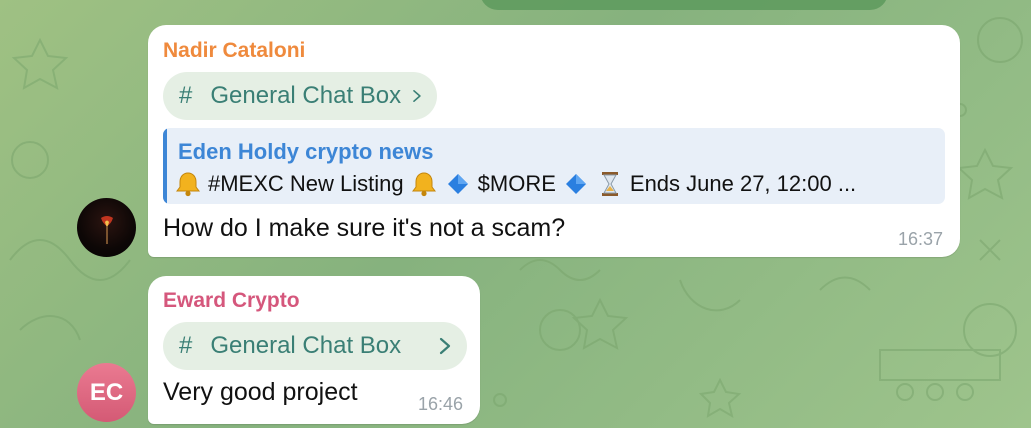 Image resolution: width=1031 pixels, height=428 pixels. What do you see at coordinates (516, 183) in the screenshot?
I see `reply-part-ticker: $MORE` at bounding box center [516, 183].